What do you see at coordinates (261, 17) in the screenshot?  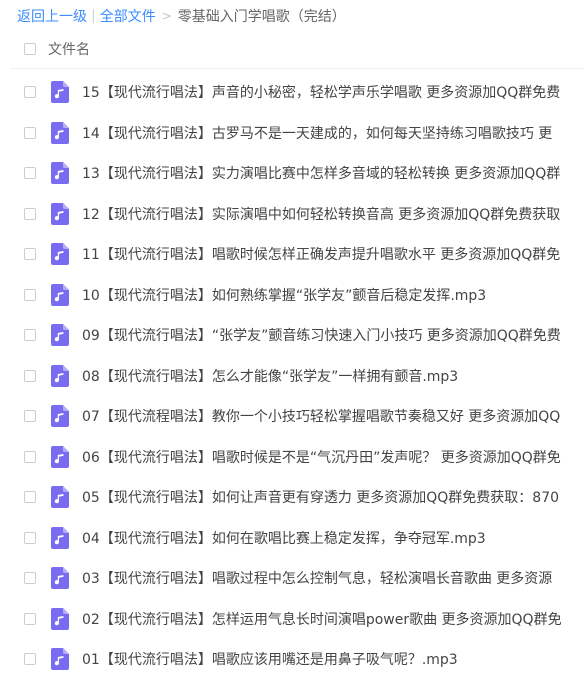 I see `current-folder-name: 零基础入门学唱歌（完结）` at bounding box center [261, 17].